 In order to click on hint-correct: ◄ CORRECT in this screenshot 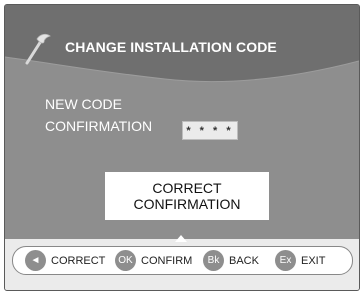, I will do `click(65, 260)`.